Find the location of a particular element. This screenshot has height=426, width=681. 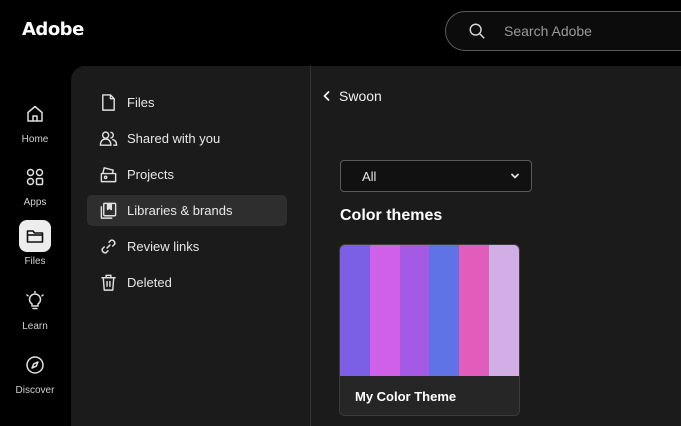

file-icon is located at coordinates (108, 102).